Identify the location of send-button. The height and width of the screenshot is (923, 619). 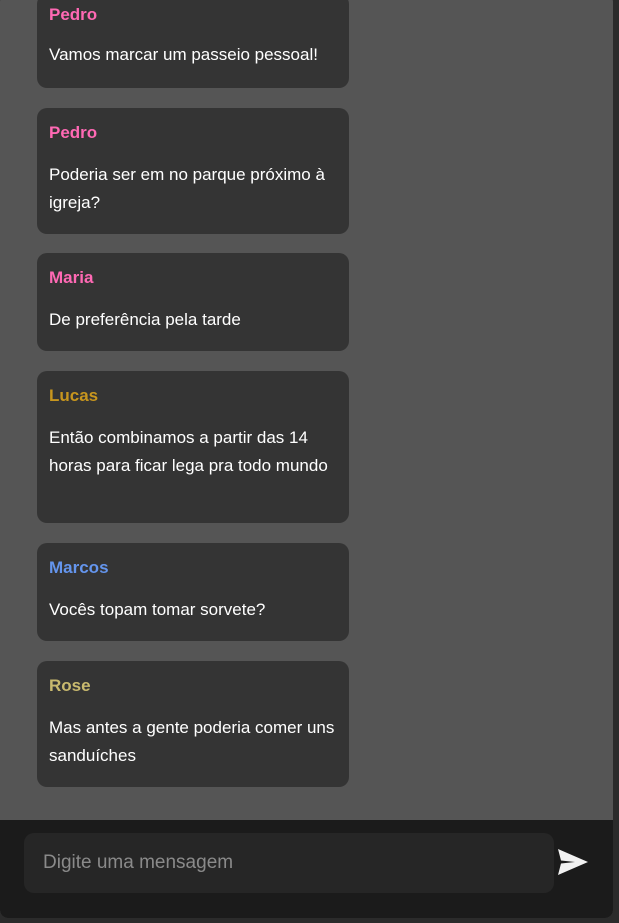
(573, 862).